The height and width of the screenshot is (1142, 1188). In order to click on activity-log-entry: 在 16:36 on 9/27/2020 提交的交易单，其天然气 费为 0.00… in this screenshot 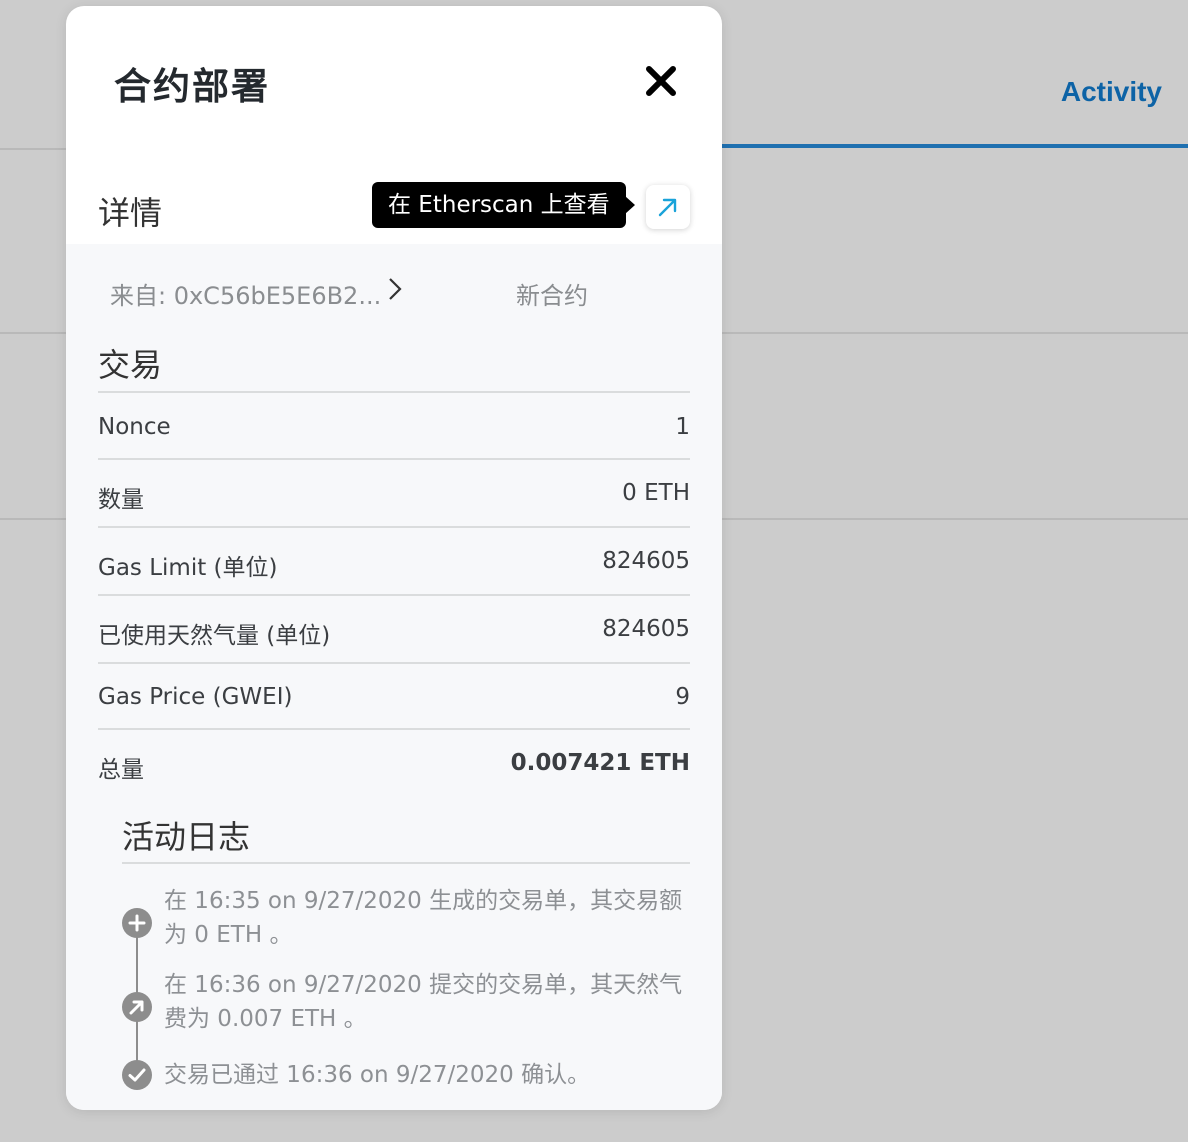, I will do `click(429, 1002)`.